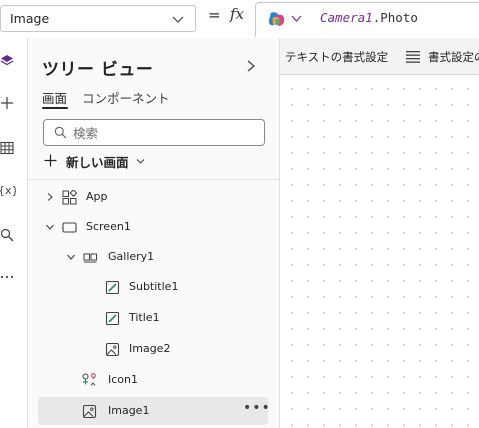 This screenshot has width=479, height=428. What do you see at coordinates (296, 18) in the screenshot?
I see `copilot-chevron-down-icon` at bounding box center [296, 18].